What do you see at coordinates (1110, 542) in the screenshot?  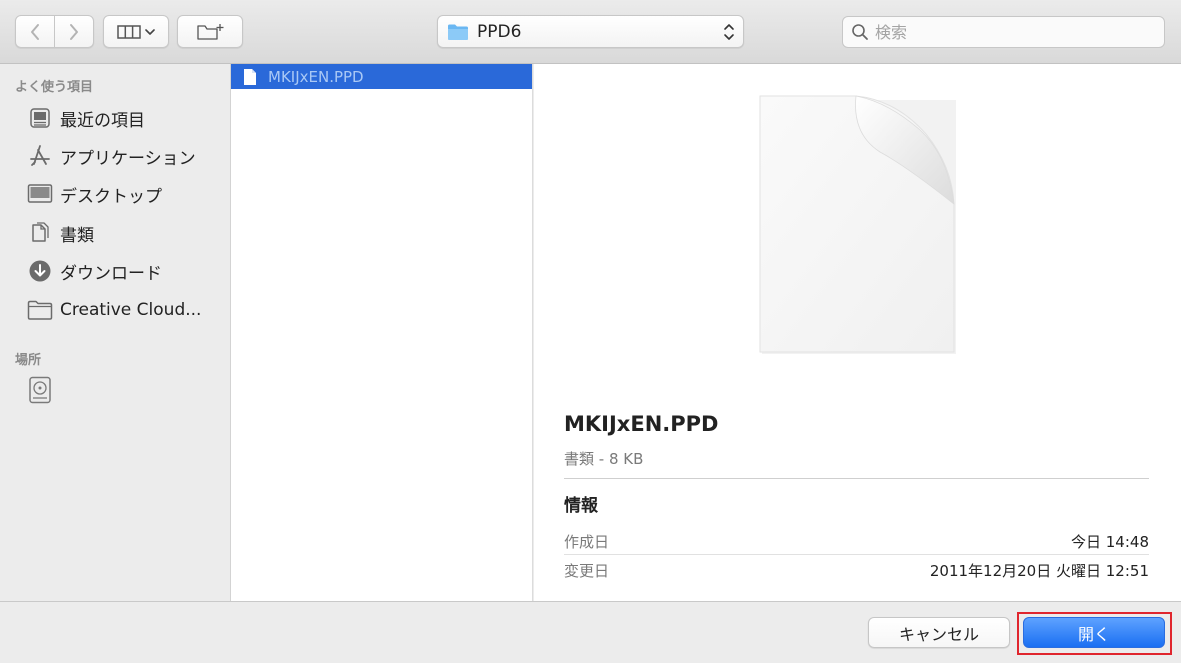 I see `info-value: 今日 14:48` at bounding box center [1110, 542].